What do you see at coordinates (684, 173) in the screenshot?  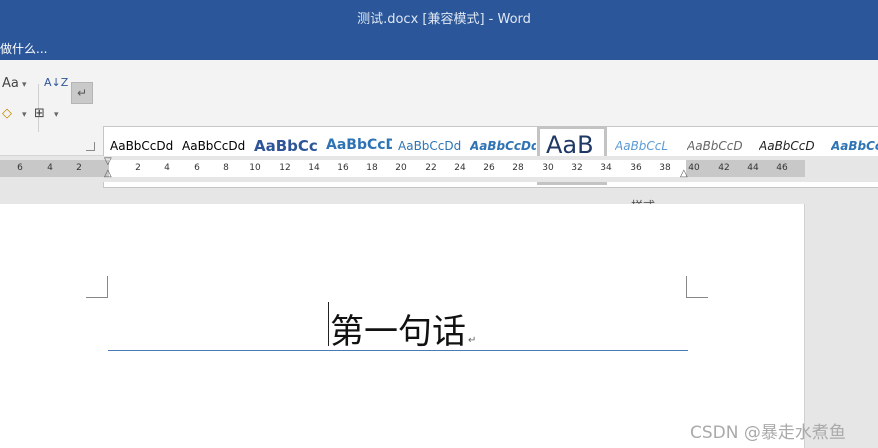 I see `right-indent-icon: △` at bounding box center [684, 173].